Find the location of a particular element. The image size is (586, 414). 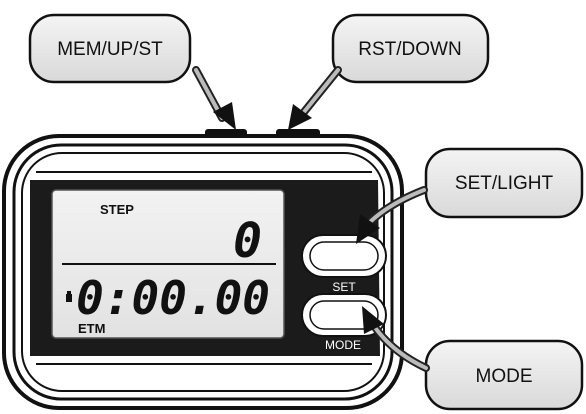

arrow-rst-down is located at coordinates (315, 98).